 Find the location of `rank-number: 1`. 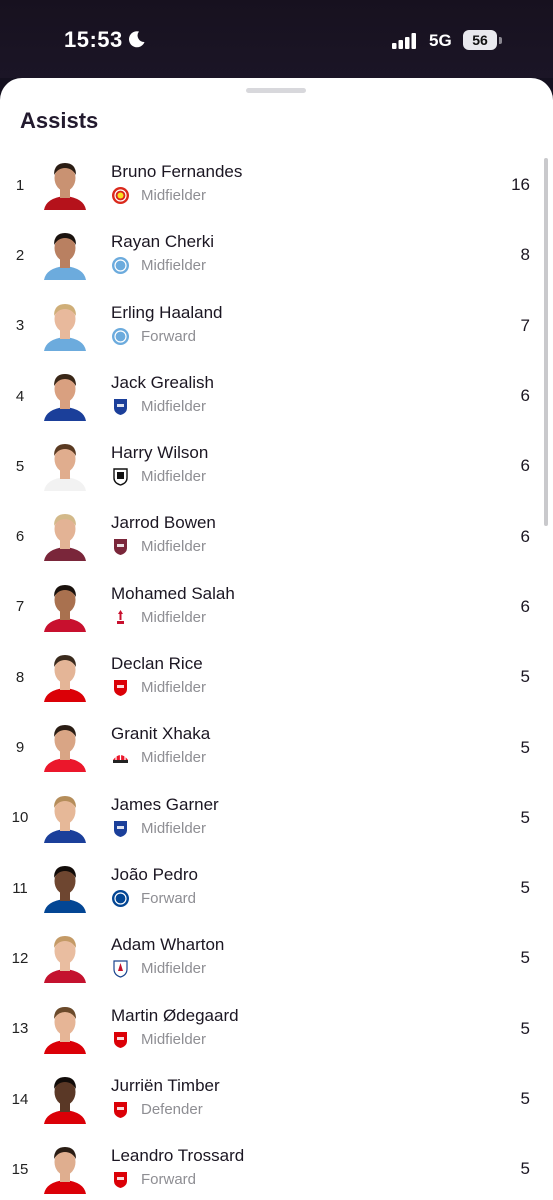

rank-number: 1 is located at coordinates (20, 185).